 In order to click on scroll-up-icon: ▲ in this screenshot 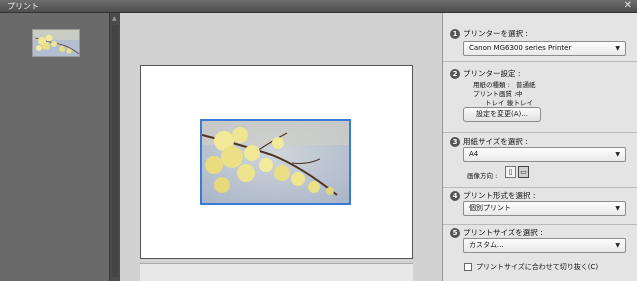, I will do `click(114, 18)`.